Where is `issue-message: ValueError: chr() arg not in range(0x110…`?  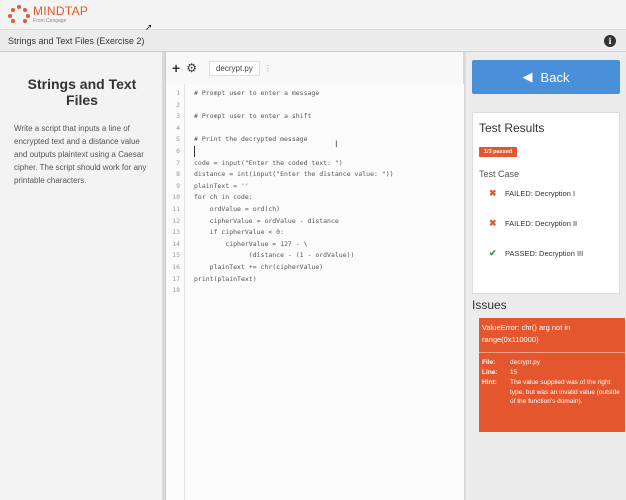 issue-message: ValueError: chr() arg not in range(0x110… is located at coordinates (526, 333).